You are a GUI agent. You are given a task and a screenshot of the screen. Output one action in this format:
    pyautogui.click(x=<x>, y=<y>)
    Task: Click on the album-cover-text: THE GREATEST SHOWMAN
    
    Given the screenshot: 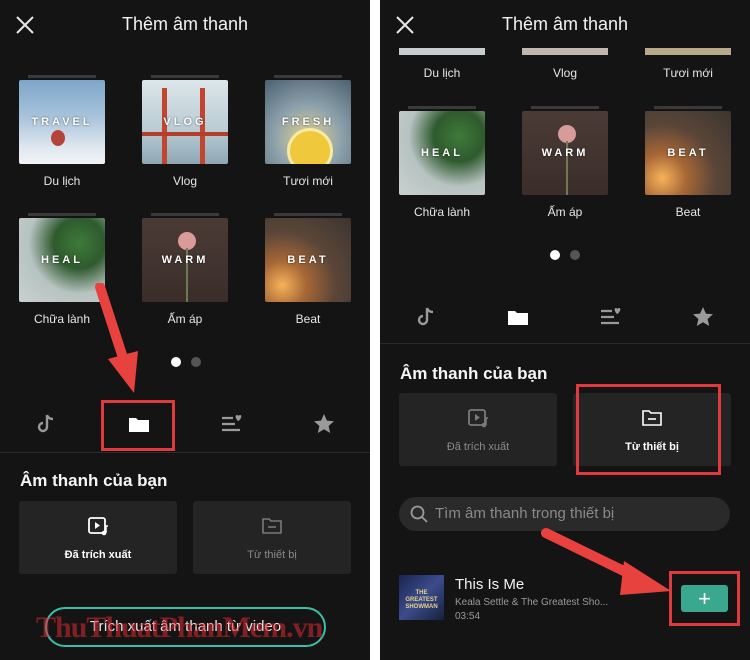 What is the action you would take?
    pyautogui.click(x=421, y=600)
    